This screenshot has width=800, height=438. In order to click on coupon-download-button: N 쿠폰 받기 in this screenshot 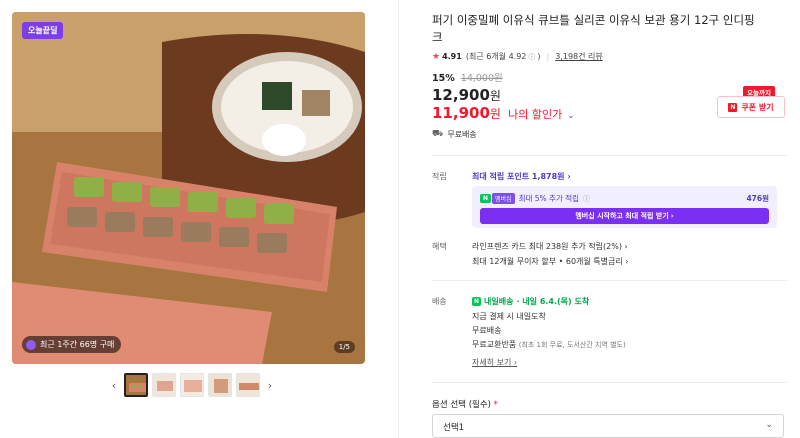, I will do `click(751, 107)`.